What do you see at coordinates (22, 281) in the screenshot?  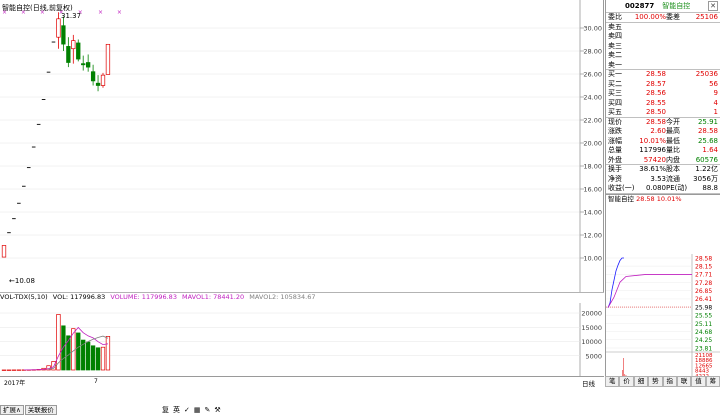 I see `min-price-label: ←10.08` at bounding box center [22, 281].